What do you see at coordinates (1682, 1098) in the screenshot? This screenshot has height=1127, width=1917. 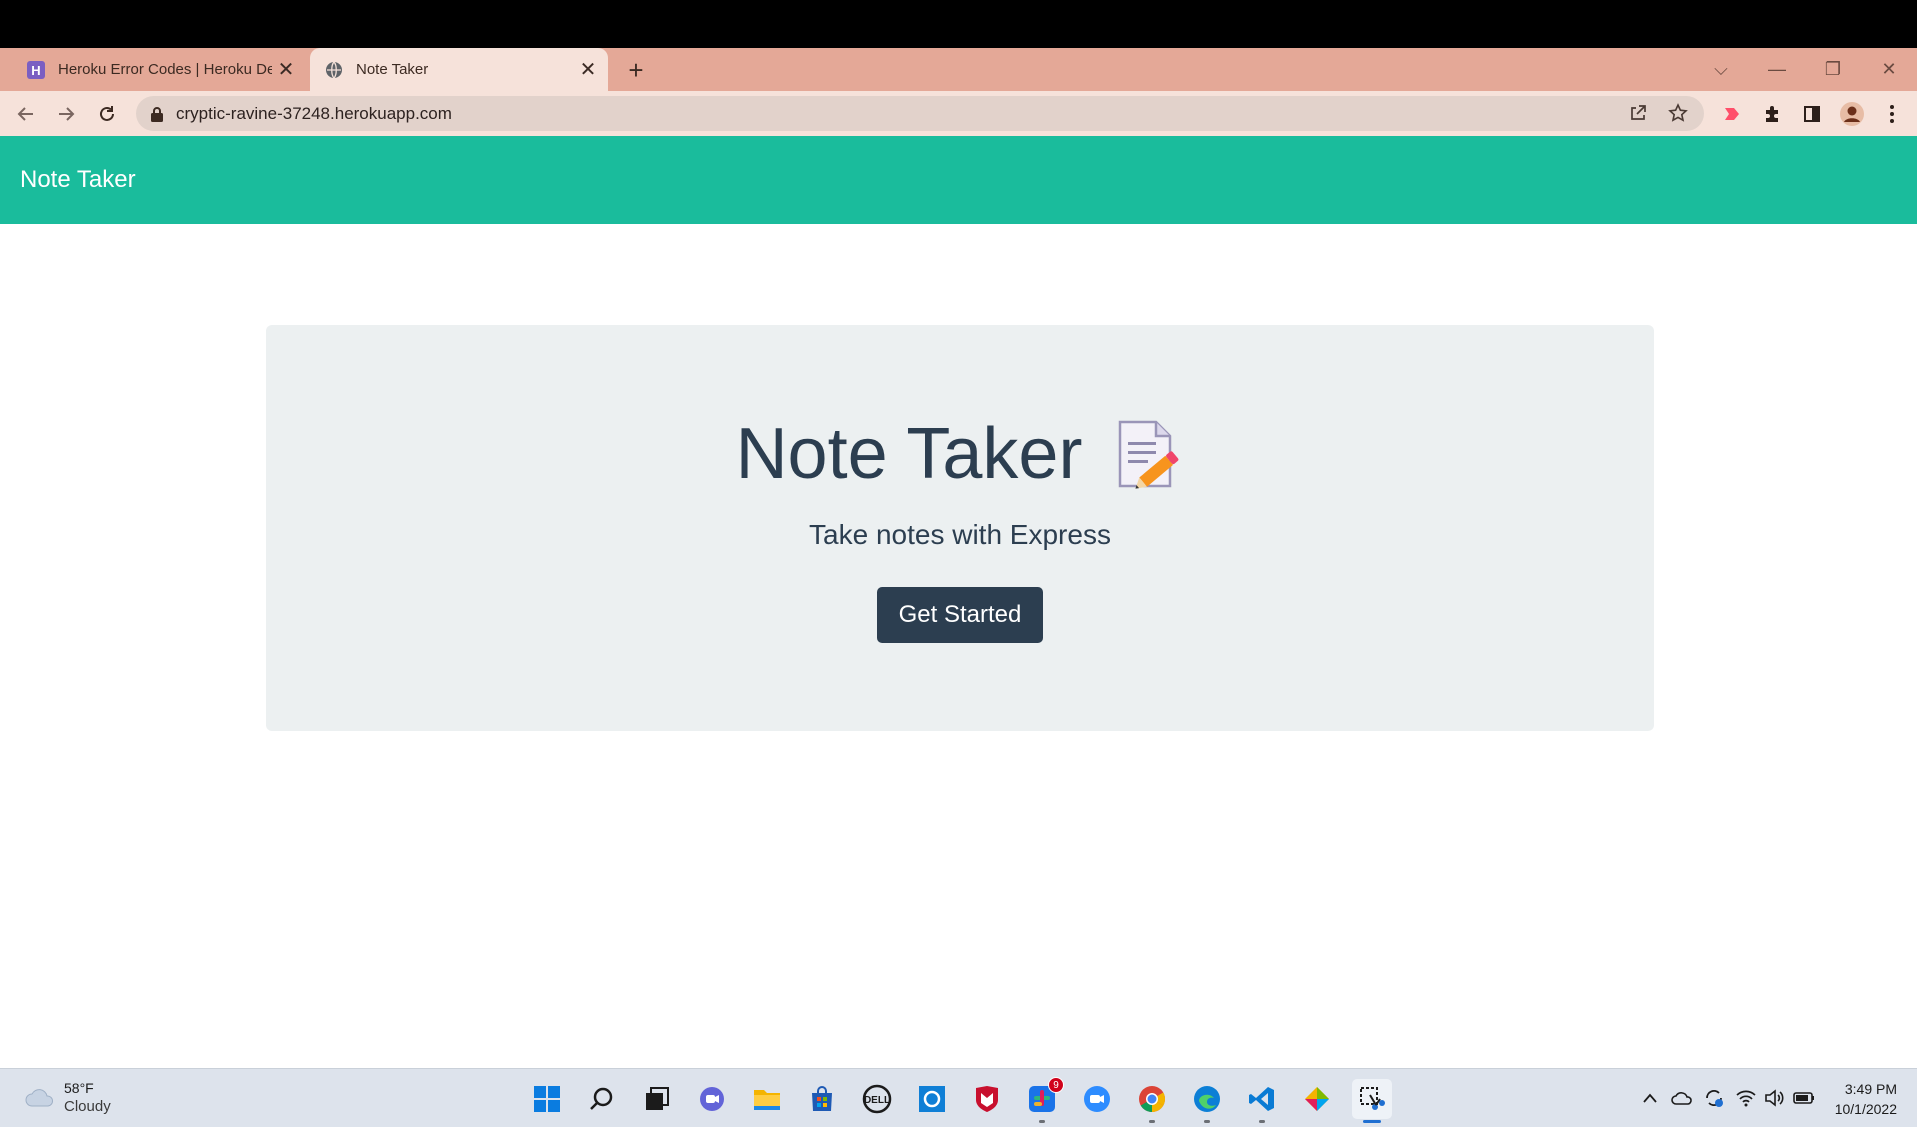 I see `onedrive-icon` at bounding box center [1682, 1098].